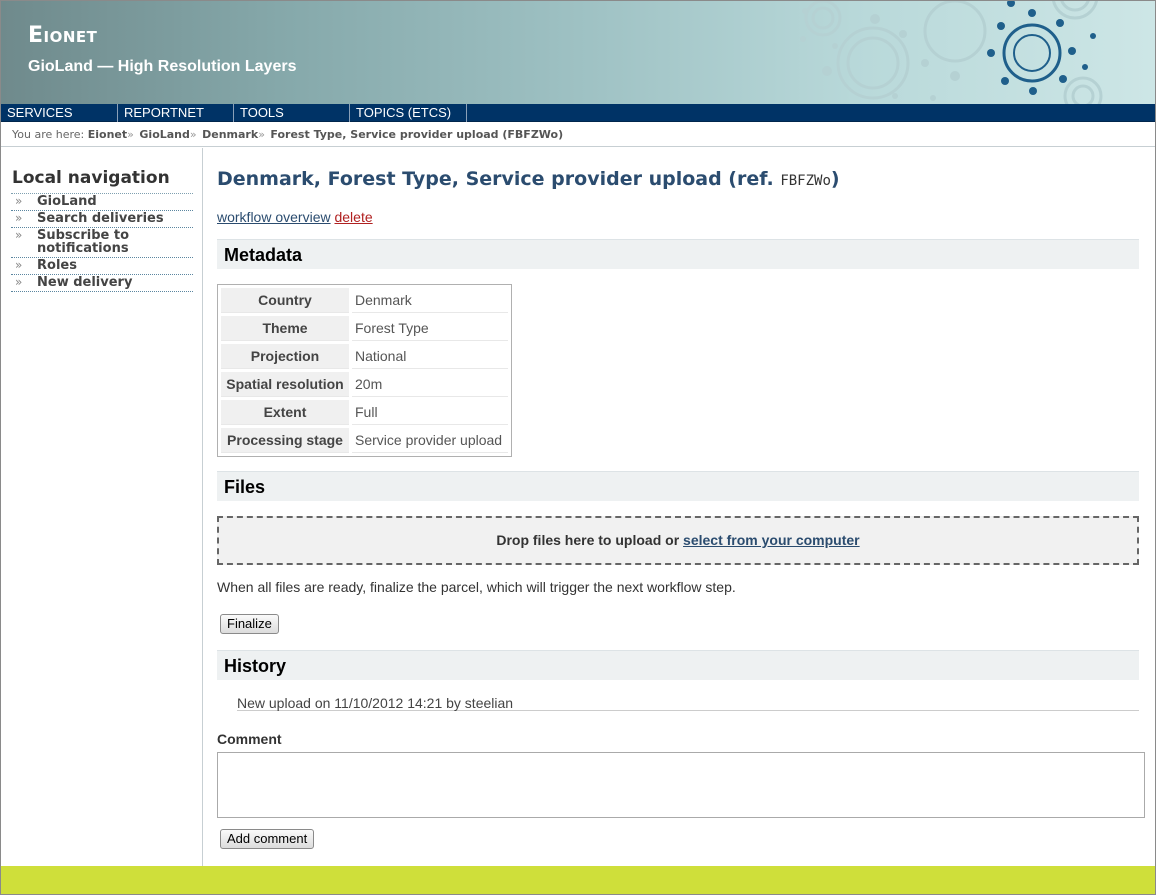 This screenshot has width=1156, height=895. What do you see at coordinates (62, 35) in the screenshot?
I see `site-title: Eionet` at bounding box center [62, 35].